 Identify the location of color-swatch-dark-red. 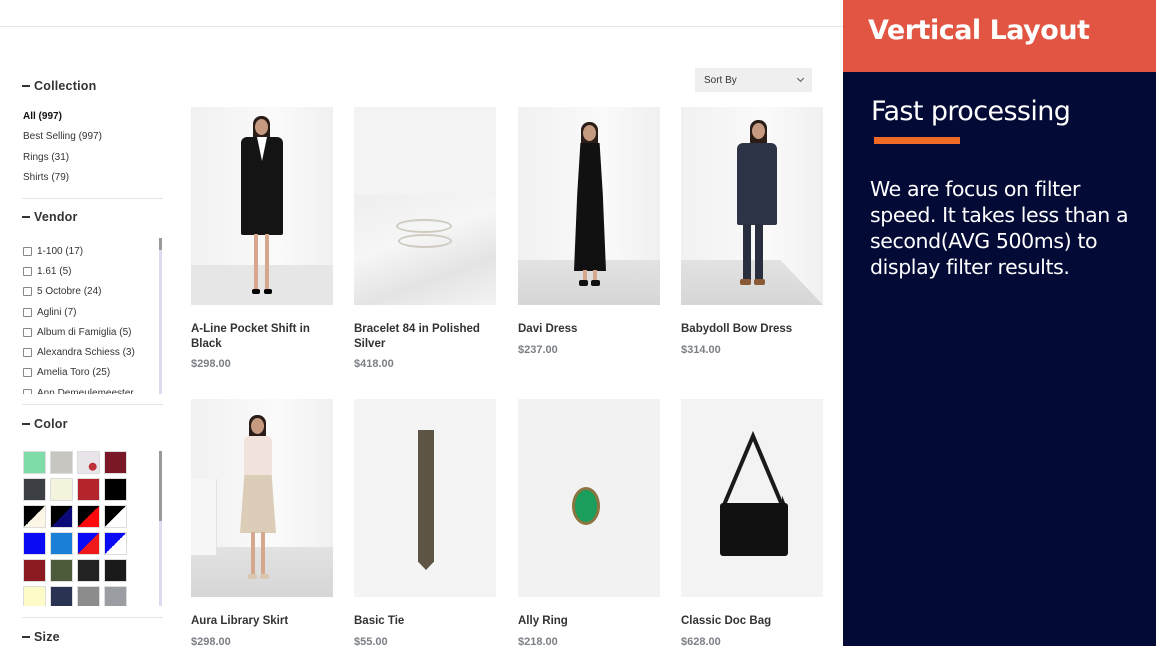
(34, 570).